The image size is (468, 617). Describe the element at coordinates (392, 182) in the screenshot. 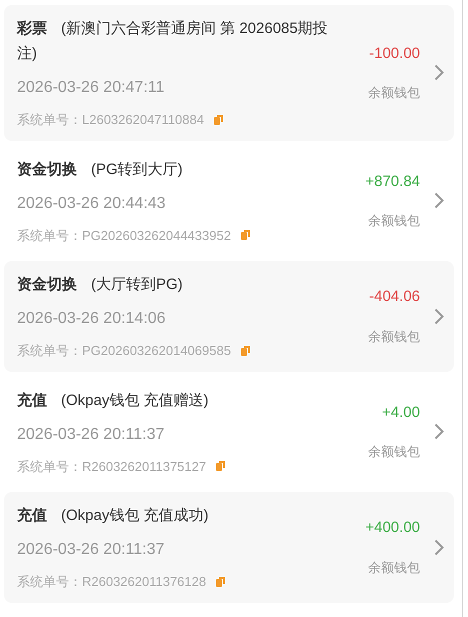

I see `amount: +870.84` at that location.